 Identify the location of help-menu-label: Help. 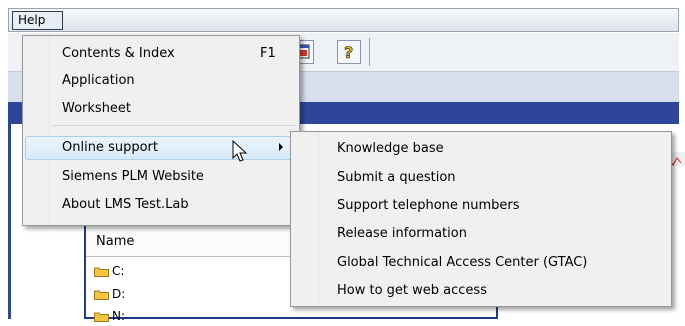
(32, 20).